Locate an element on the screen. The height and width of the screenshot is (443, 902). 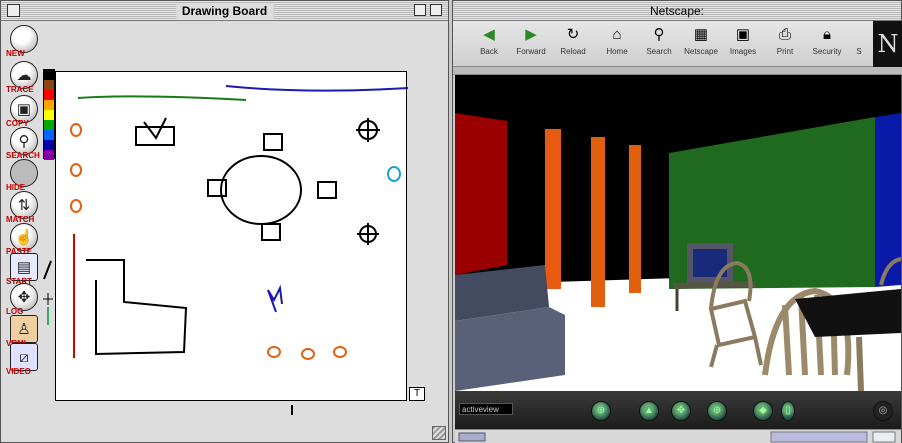
cosmo-brand-label: activeview is located at coordinates (486, 409).